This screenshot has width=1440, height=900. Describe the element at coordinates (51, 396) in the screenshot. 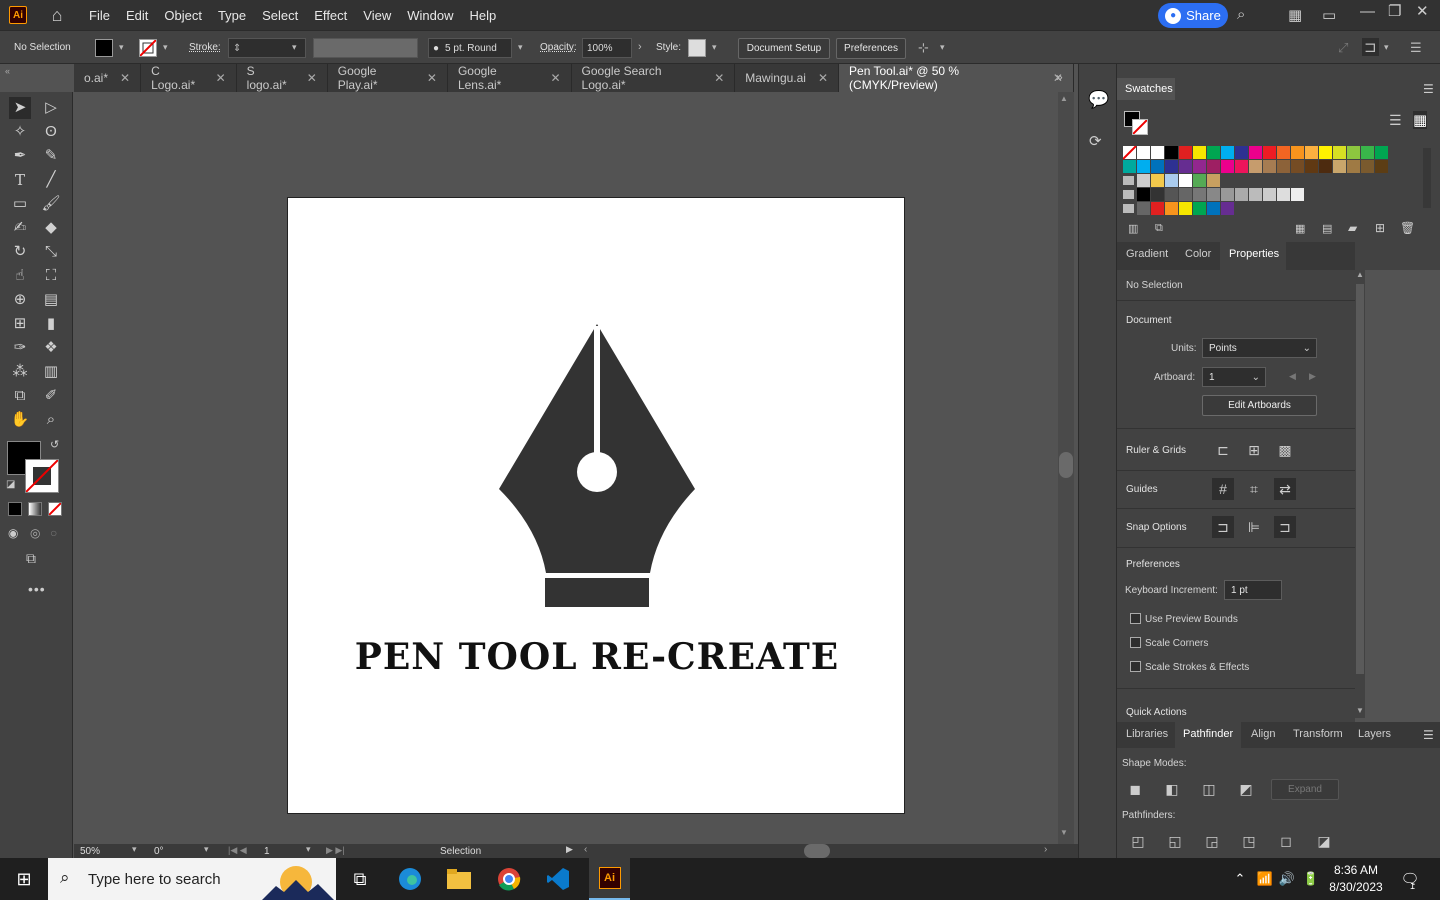

I see `slice-tool-icon: ✐` at that location.